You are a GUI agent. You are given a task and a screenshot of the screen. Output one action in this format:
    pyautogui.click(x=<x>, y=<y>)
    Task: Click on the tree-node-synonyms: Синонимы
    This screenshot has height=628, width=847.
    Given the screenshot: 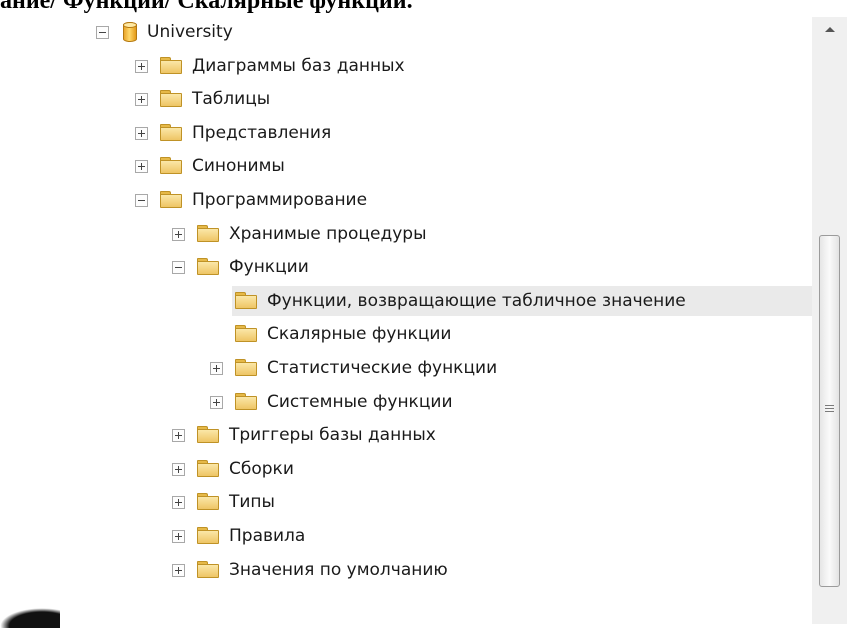 What is the action you would take?
    pyautogui.click(x=406, y=166)
    